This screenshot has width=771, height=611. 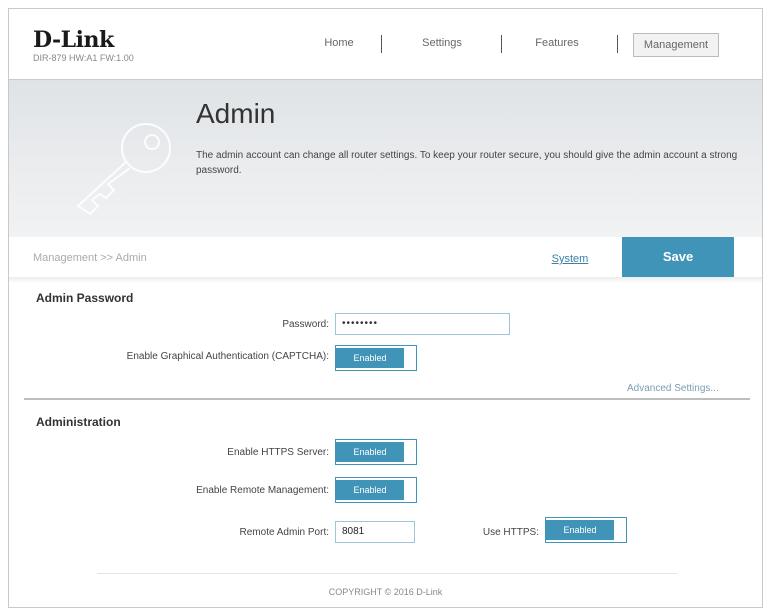 I want to click on footer-divider, so click(x=387, y=573).